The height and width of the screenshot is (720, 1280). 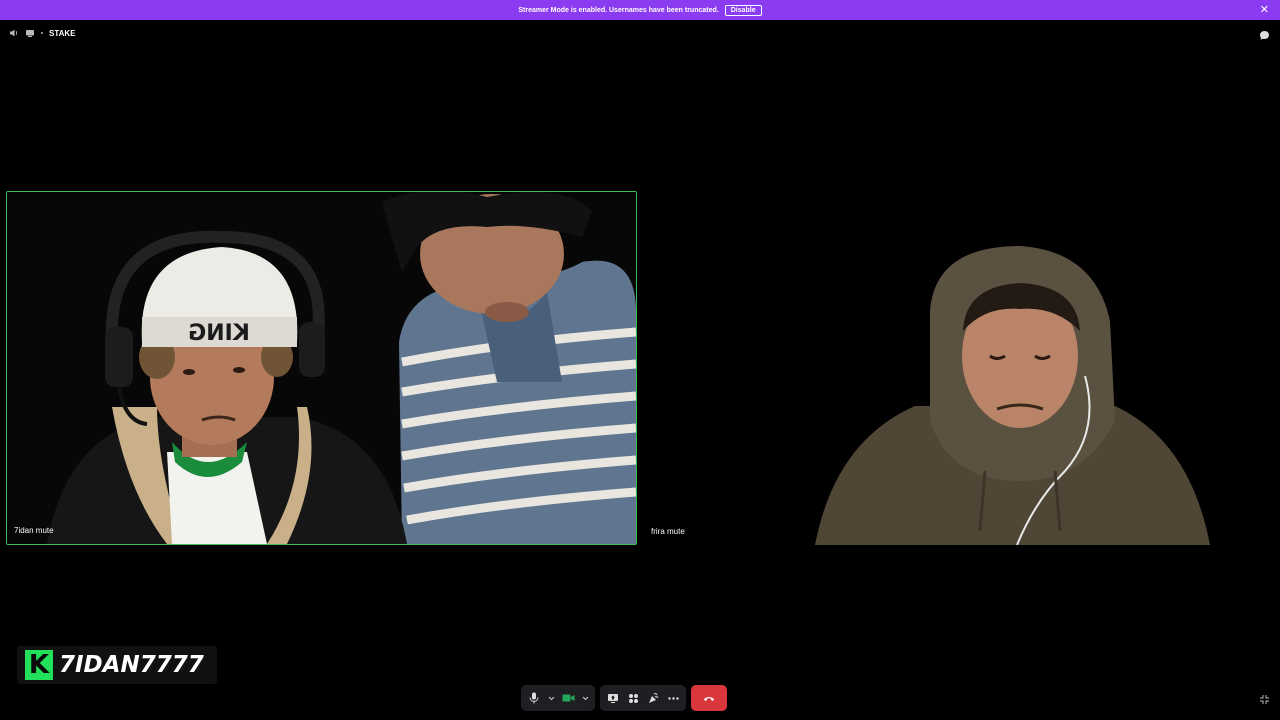 I want to click on streamer-brand-overlay: K 7IDAN7777, so click(x=117, y=665).